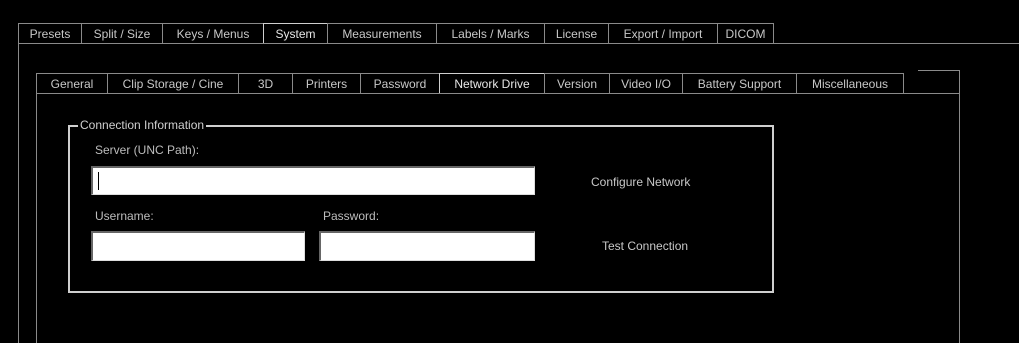 The height and width of the screenshot is (343, 1019). Describe the element at coordinates (351, 216) in the screenshot. I see `password-label: Password:` at that location.